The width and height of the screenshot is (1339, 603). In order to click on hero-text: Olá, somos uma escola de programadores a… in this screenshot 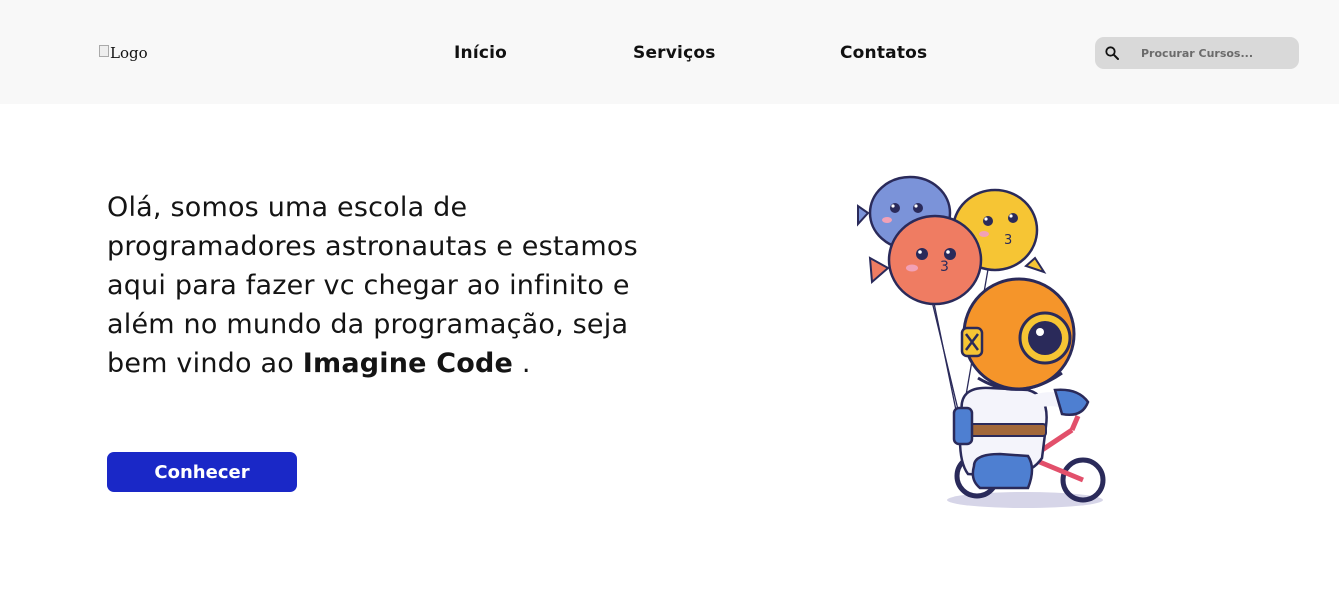, I will do `click(377, 285)`.